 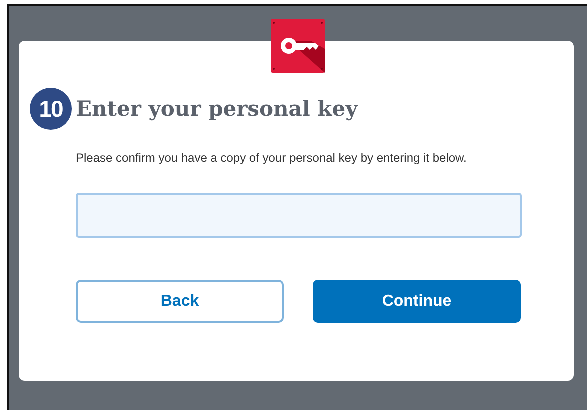 What do you see at coordinates (180, 301) in the screenshot?
I see `back-button: Back` at bounding box center [180, 301].